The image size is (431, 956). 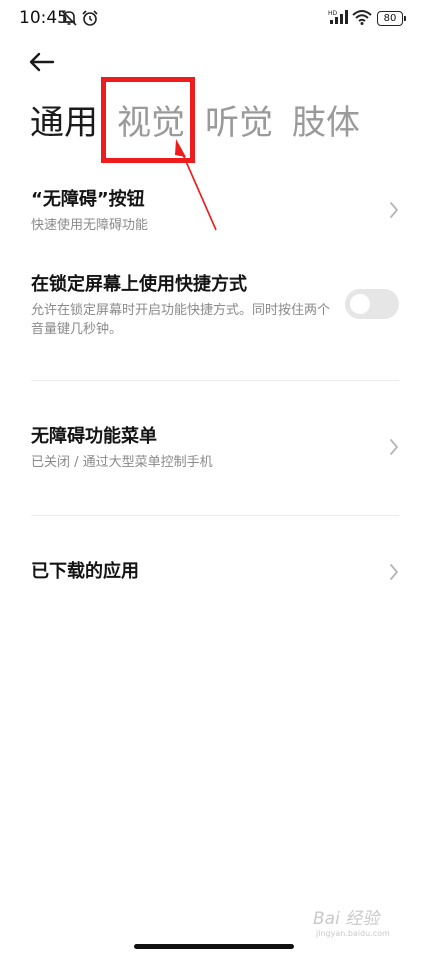 What do you see at coordinates (85, 571) in the screenshot?
I see `setting-title: 已下载的应用` at bounding box center [85, 571].